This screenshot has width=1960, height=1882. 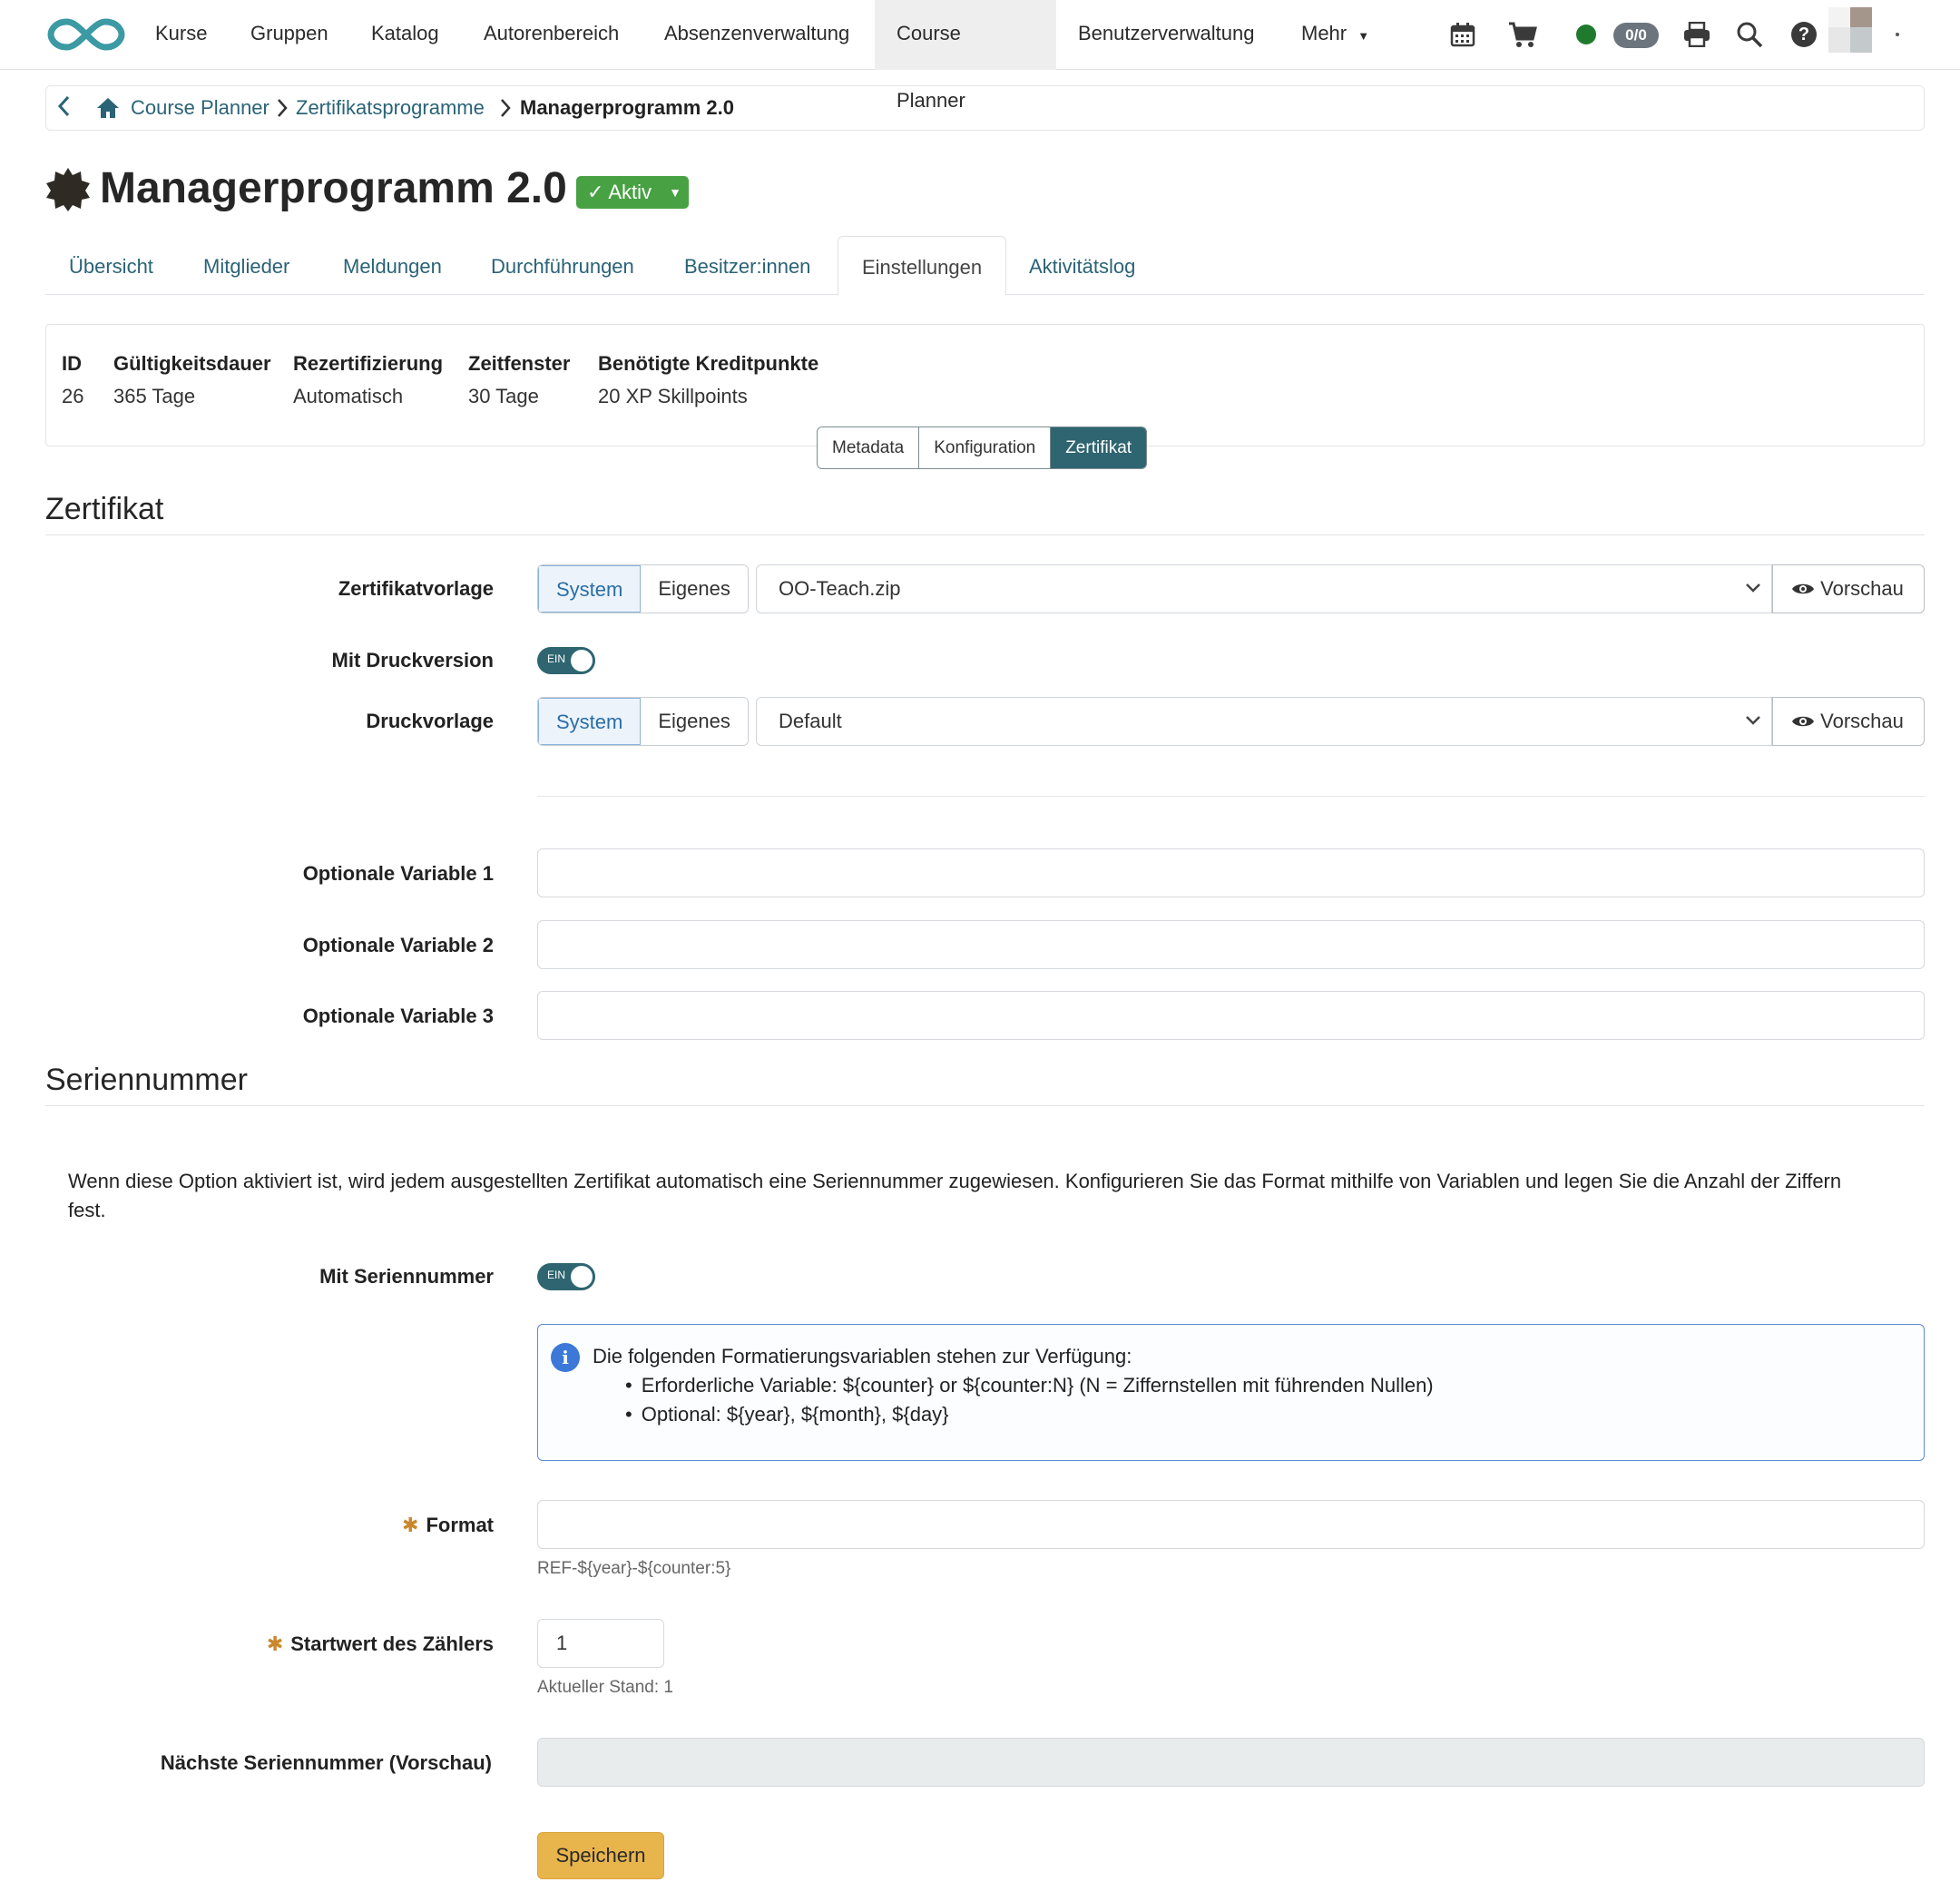 I want to click on optional-variable-1-label: Optionale Variable 1, so click(x=398, y=873).